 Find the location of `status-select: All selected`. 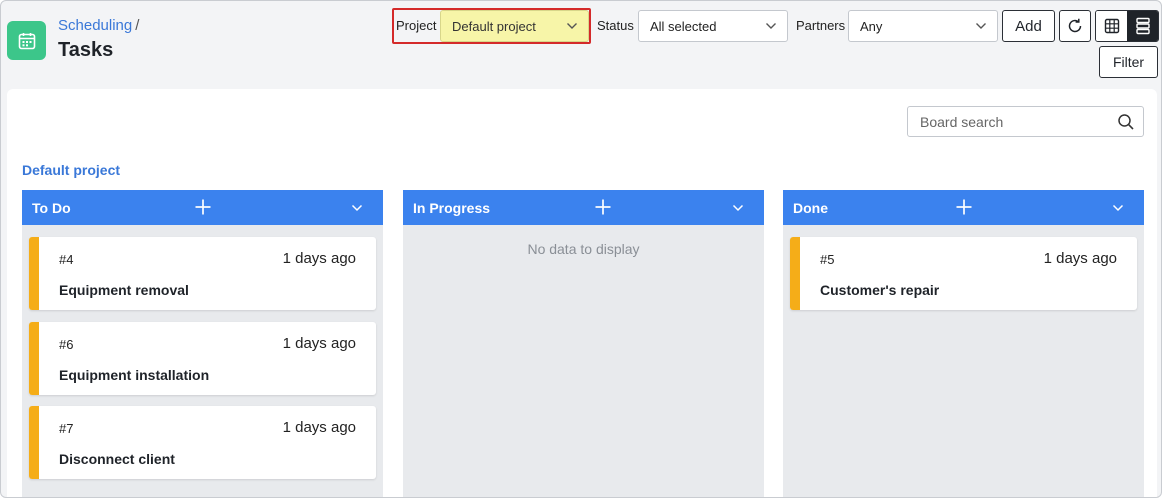

status-select: All selected is located at coordinates (713, 26).